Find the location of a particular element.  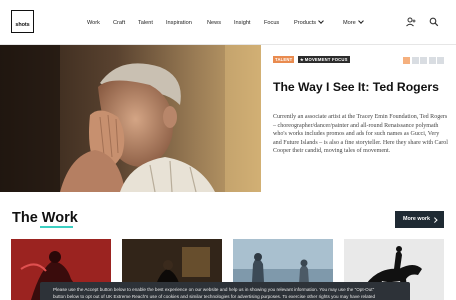

nav-item-work: Work is located at coordinates (93, 23).